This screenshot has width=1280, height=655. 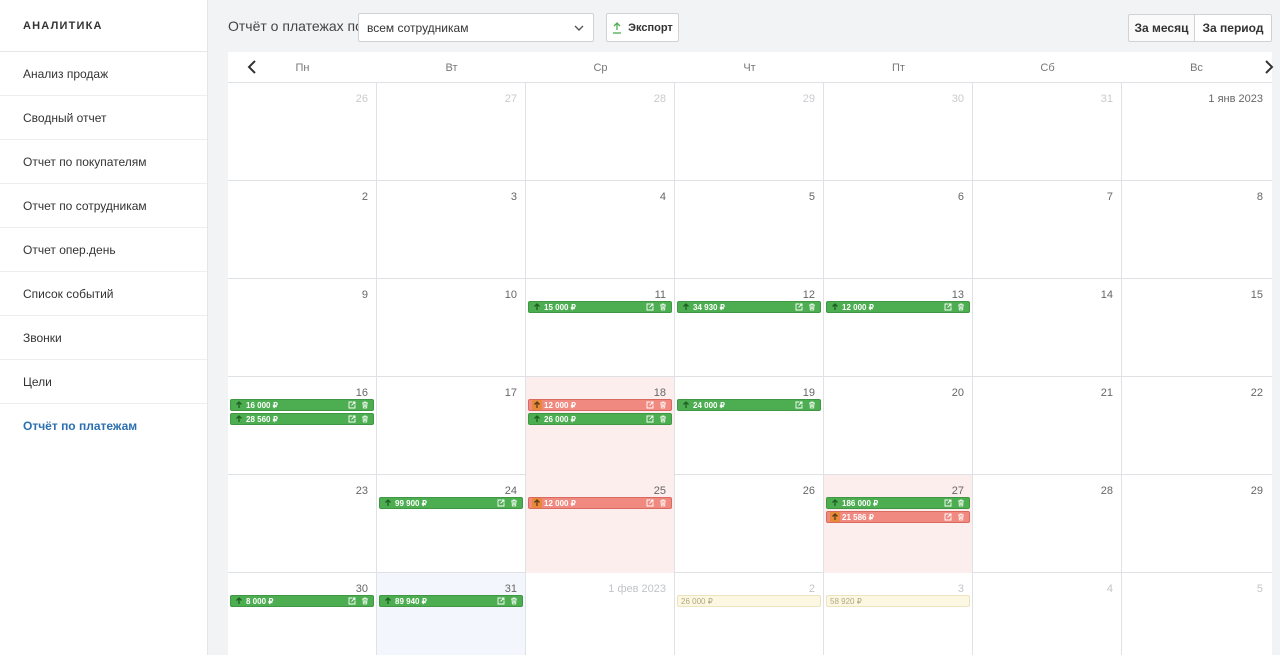 I want to click on income-payment: 12 000 ₽, so click(x=898, y=307).